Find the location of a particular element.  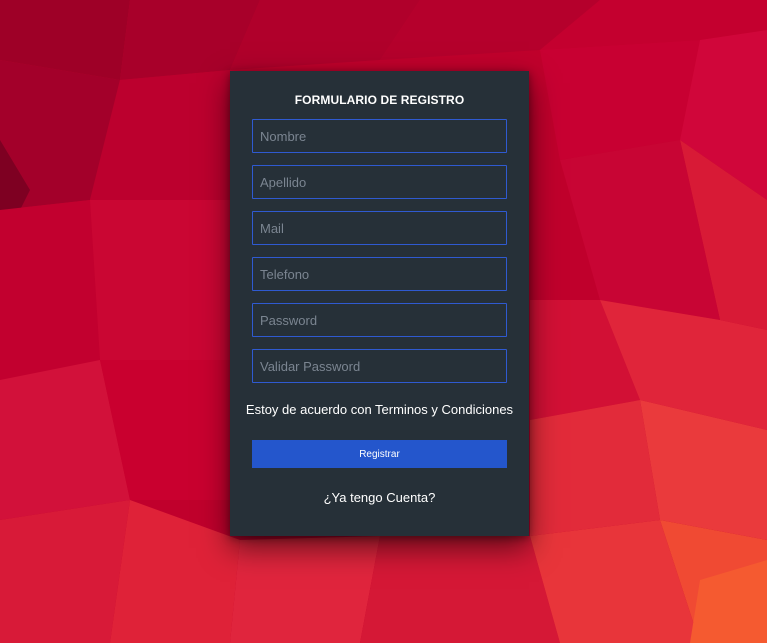

registrar-button: Registrar is located at coordinates (379, 454).